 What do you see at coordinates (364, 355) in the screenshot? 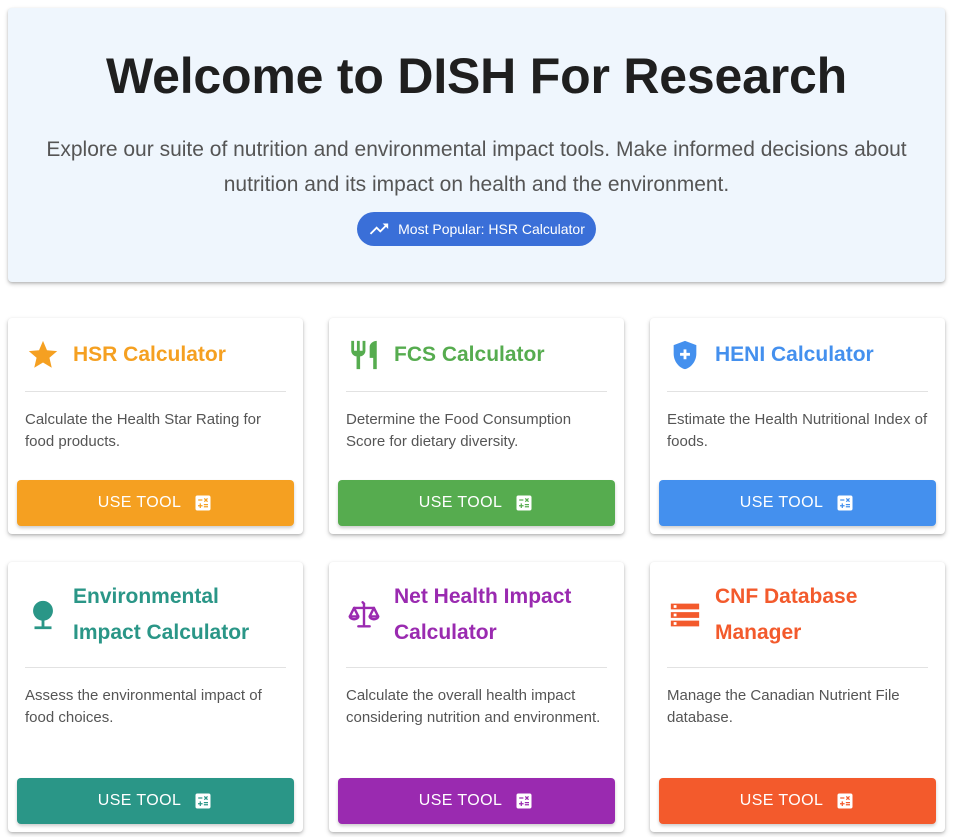
I see `restaurant-icon` at bounding box center [364, 355].